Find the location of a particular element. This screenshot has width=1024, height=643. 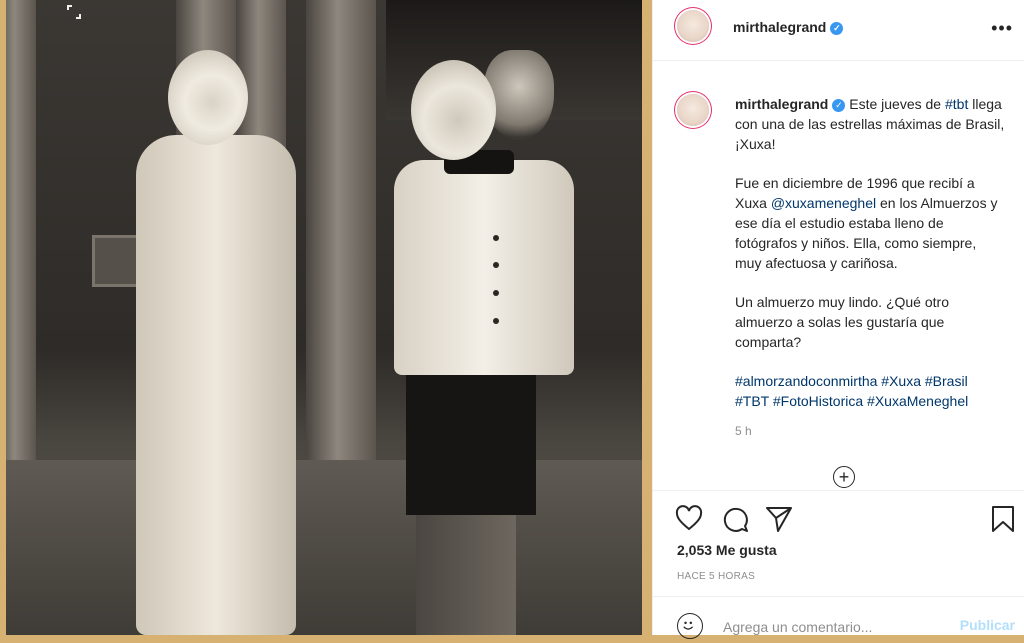

hashtag: #FotoHistorica is located at coordinates (818, 401).